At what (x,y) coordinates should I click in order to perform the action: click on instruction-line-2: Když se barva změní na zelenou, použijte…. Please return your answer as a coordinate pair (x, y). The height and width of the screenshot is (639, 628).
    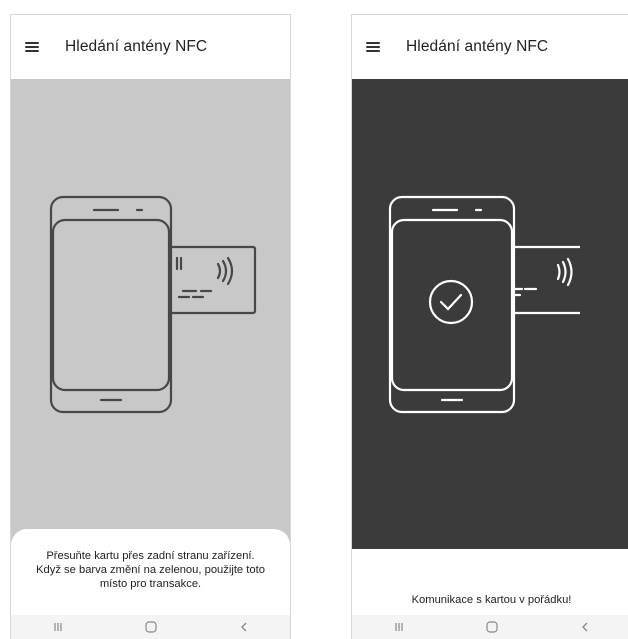
    Looking at the image, I should click on (150, 570).